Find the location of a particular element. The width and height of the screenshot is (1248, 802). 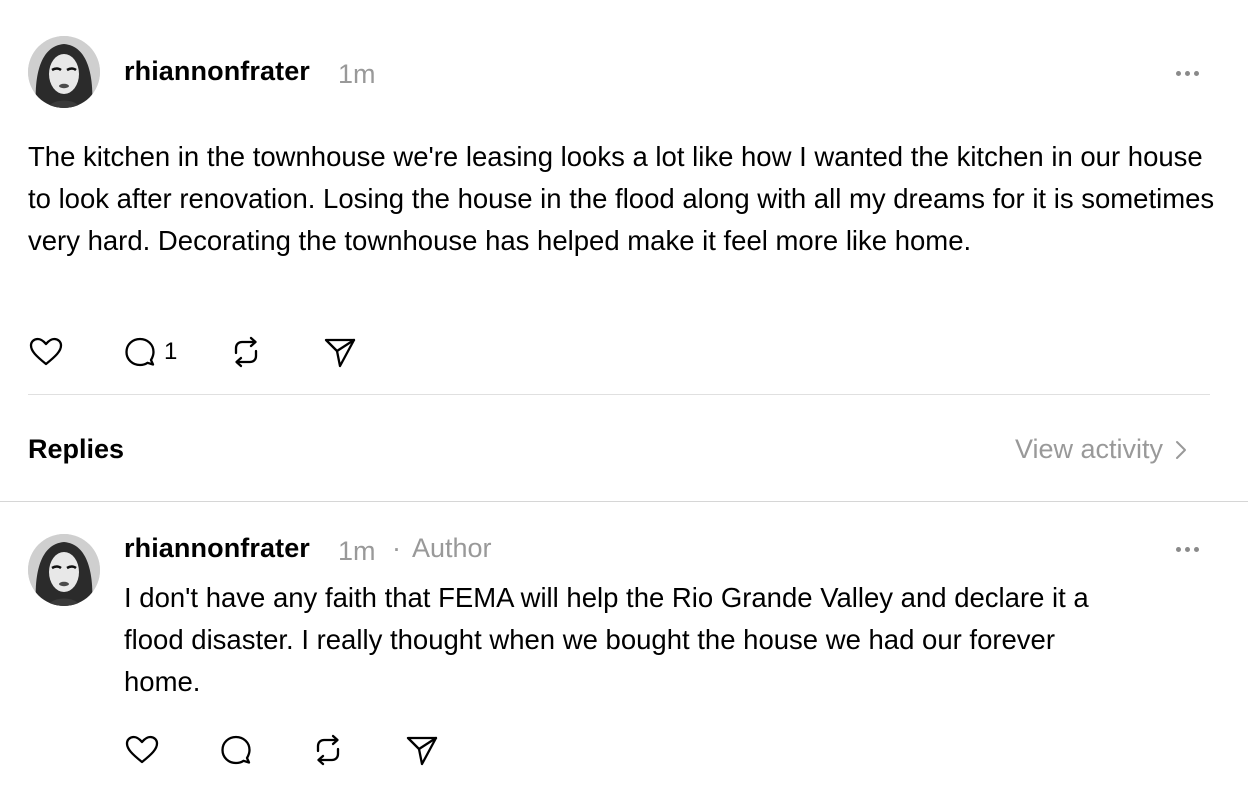

reply-button is located at coordinates (236, 750).